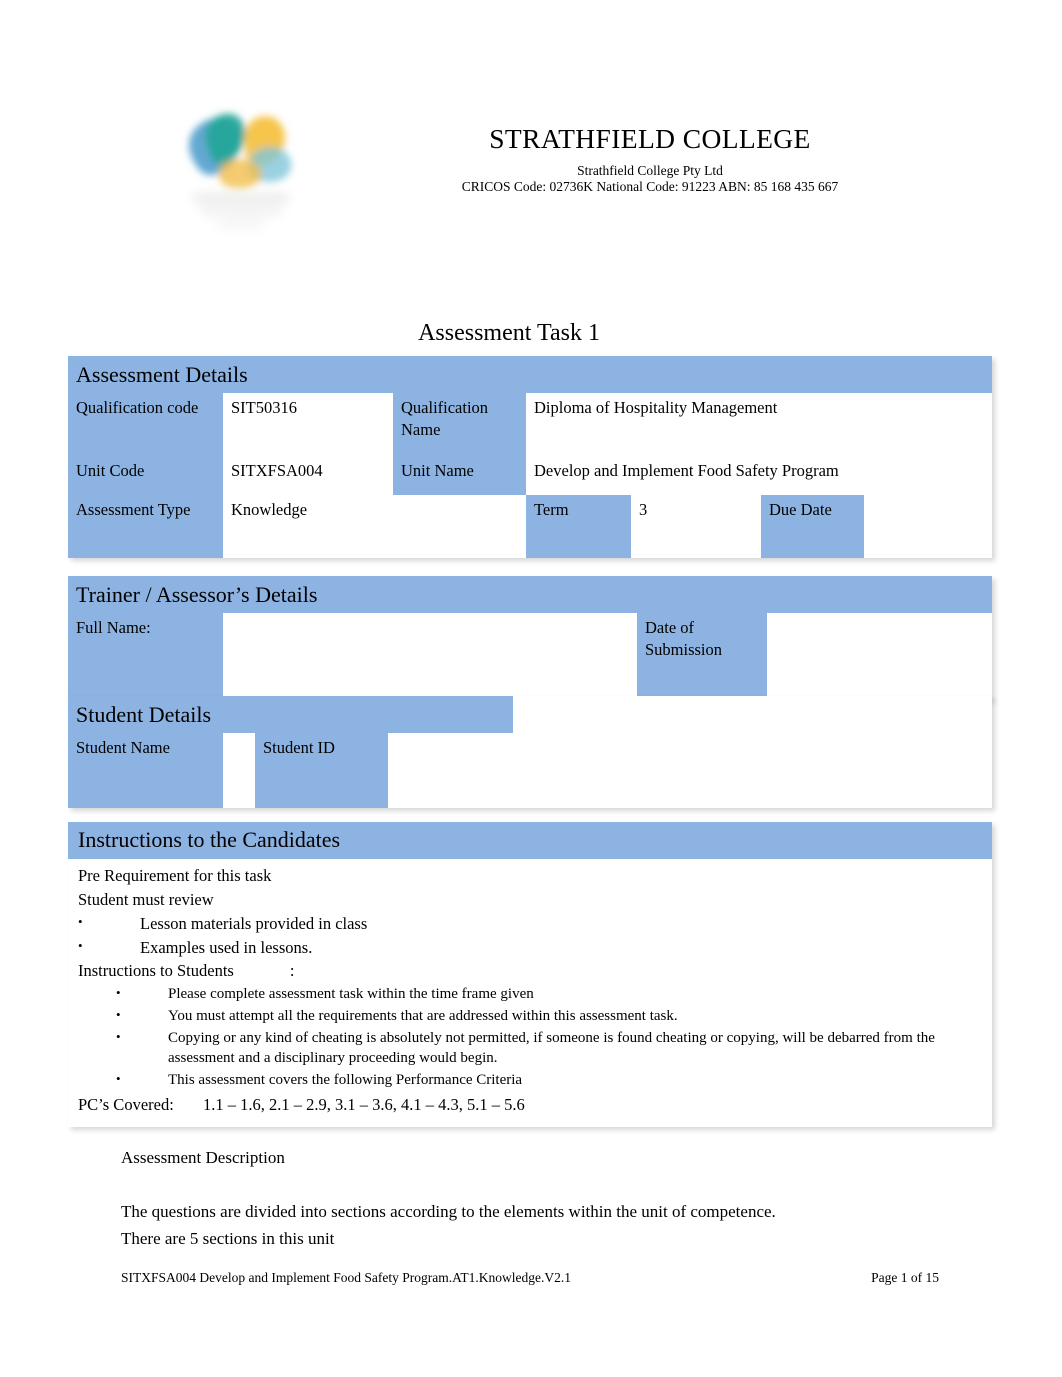 This screenshot has height=1377, width=1062. What do you see at coordinates (145, 425) in the screenshot?
I see `qualification-code-label: Qualification code` at bounding box center [145, 425].